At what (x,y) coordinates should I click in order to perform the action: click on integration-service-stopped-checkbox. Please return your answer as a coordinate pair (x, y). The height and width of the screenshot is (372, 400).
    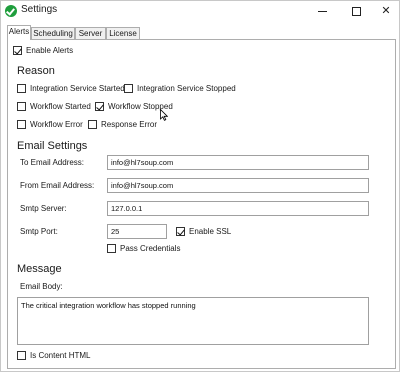
    Looking at the image, I should click on (128, 88).